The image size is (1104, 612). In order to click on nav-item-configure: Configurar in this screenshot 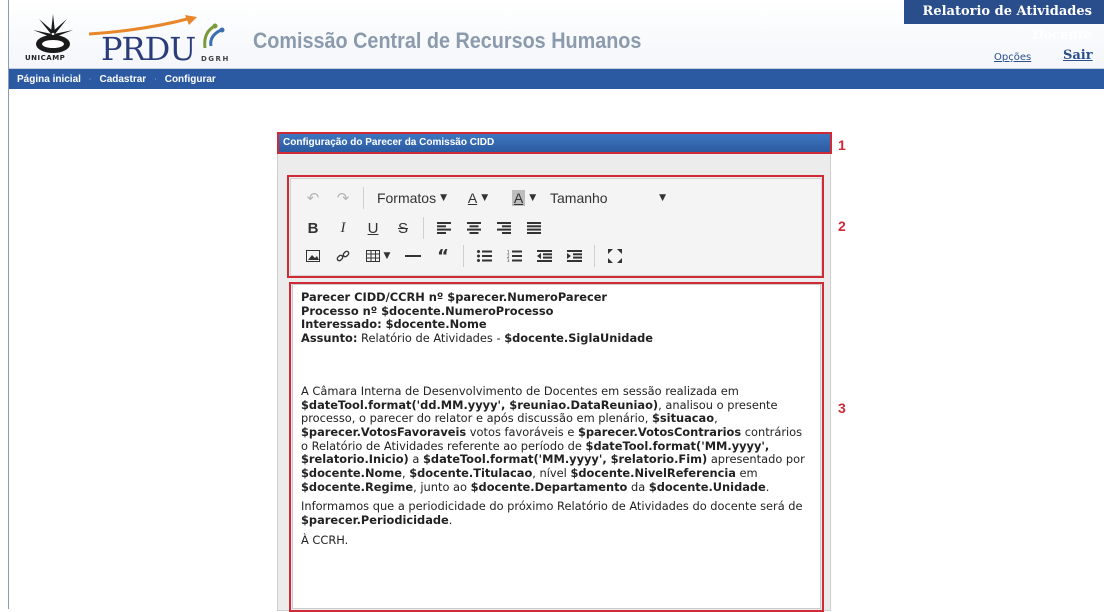, I will do `click(190, 79)`.